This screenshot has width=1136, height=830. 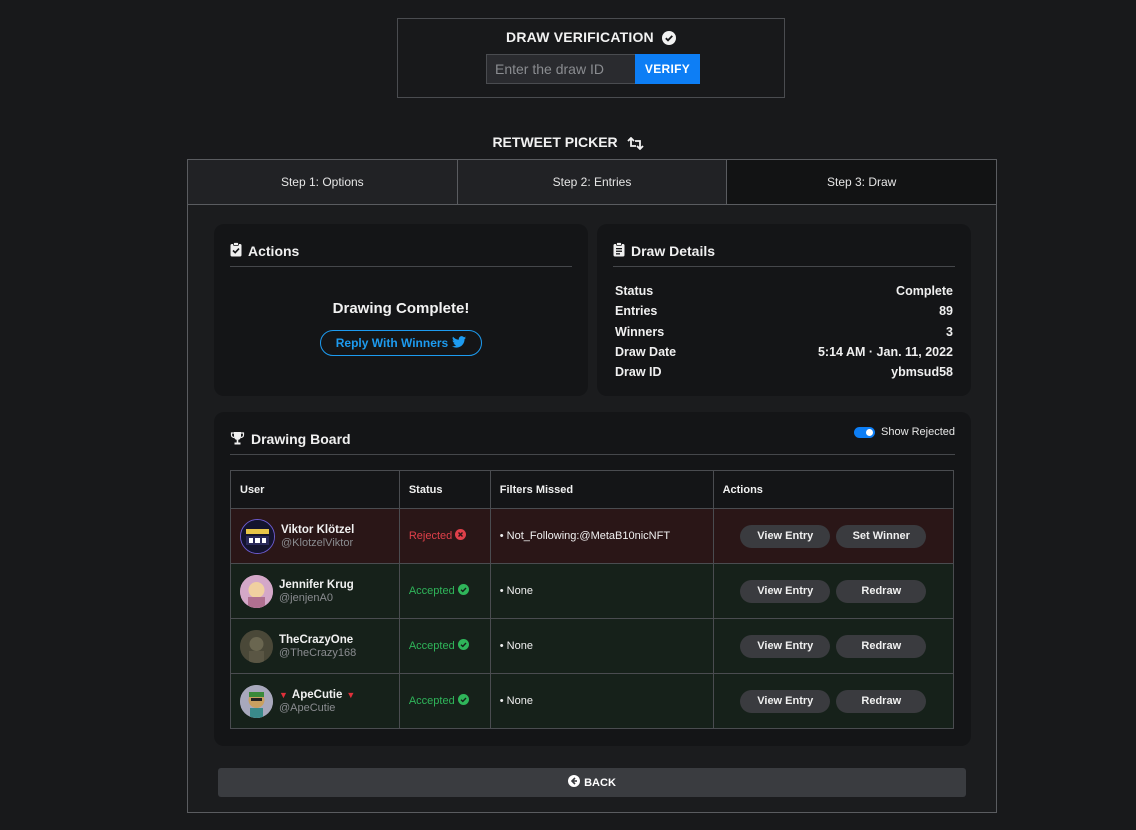 I want to click on detail-row-winners: Winners 3, so click(x=784, y=332).